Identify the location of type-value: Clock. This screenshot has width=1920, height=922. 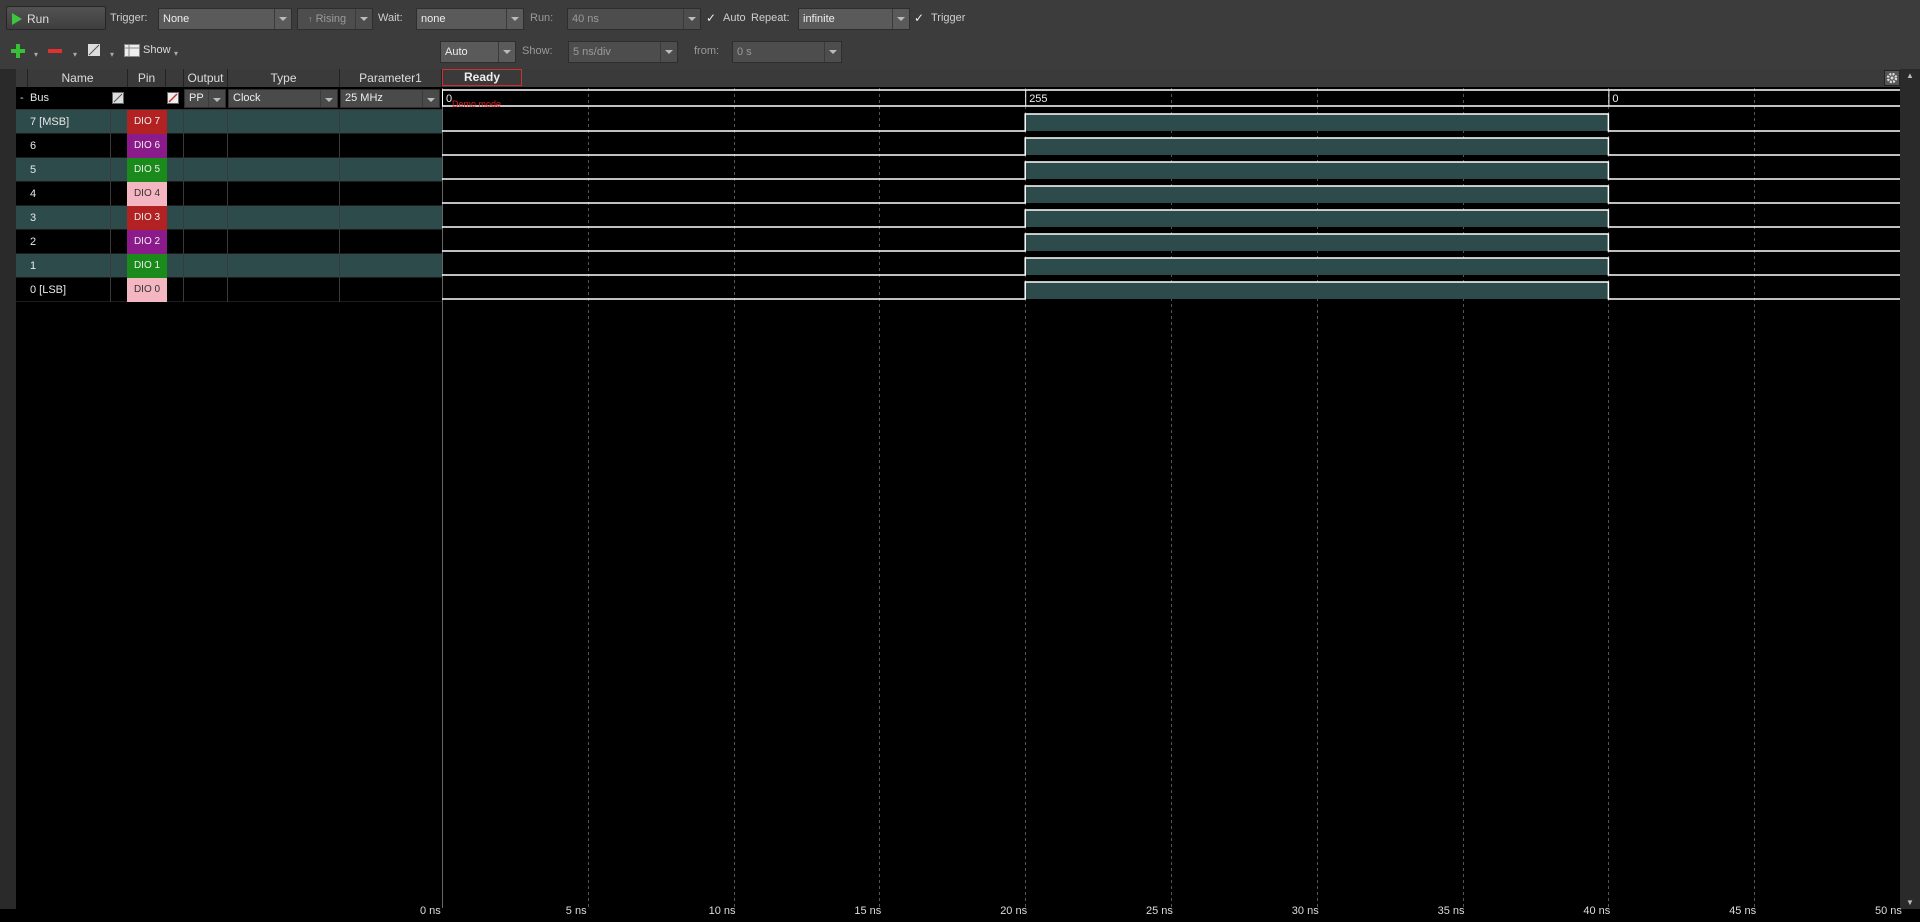
(247, 98).